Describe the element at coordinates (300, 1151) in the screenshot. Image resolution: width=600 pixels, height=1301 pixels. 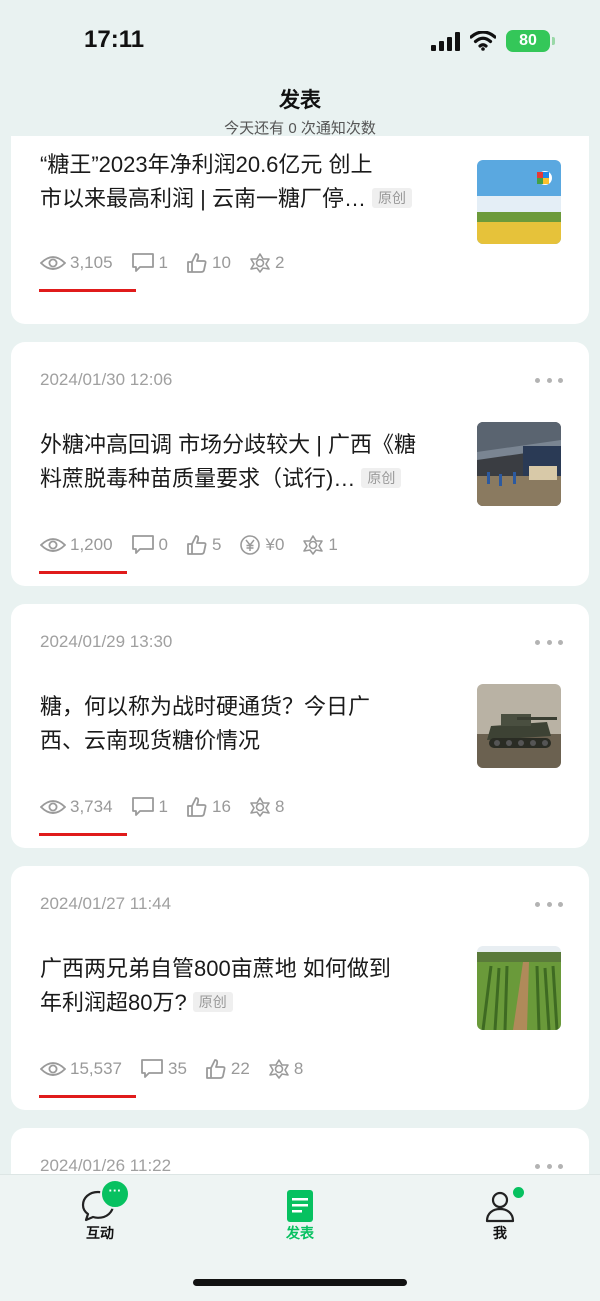
I see `post-card: 2024/01/26 11:22` at that location.